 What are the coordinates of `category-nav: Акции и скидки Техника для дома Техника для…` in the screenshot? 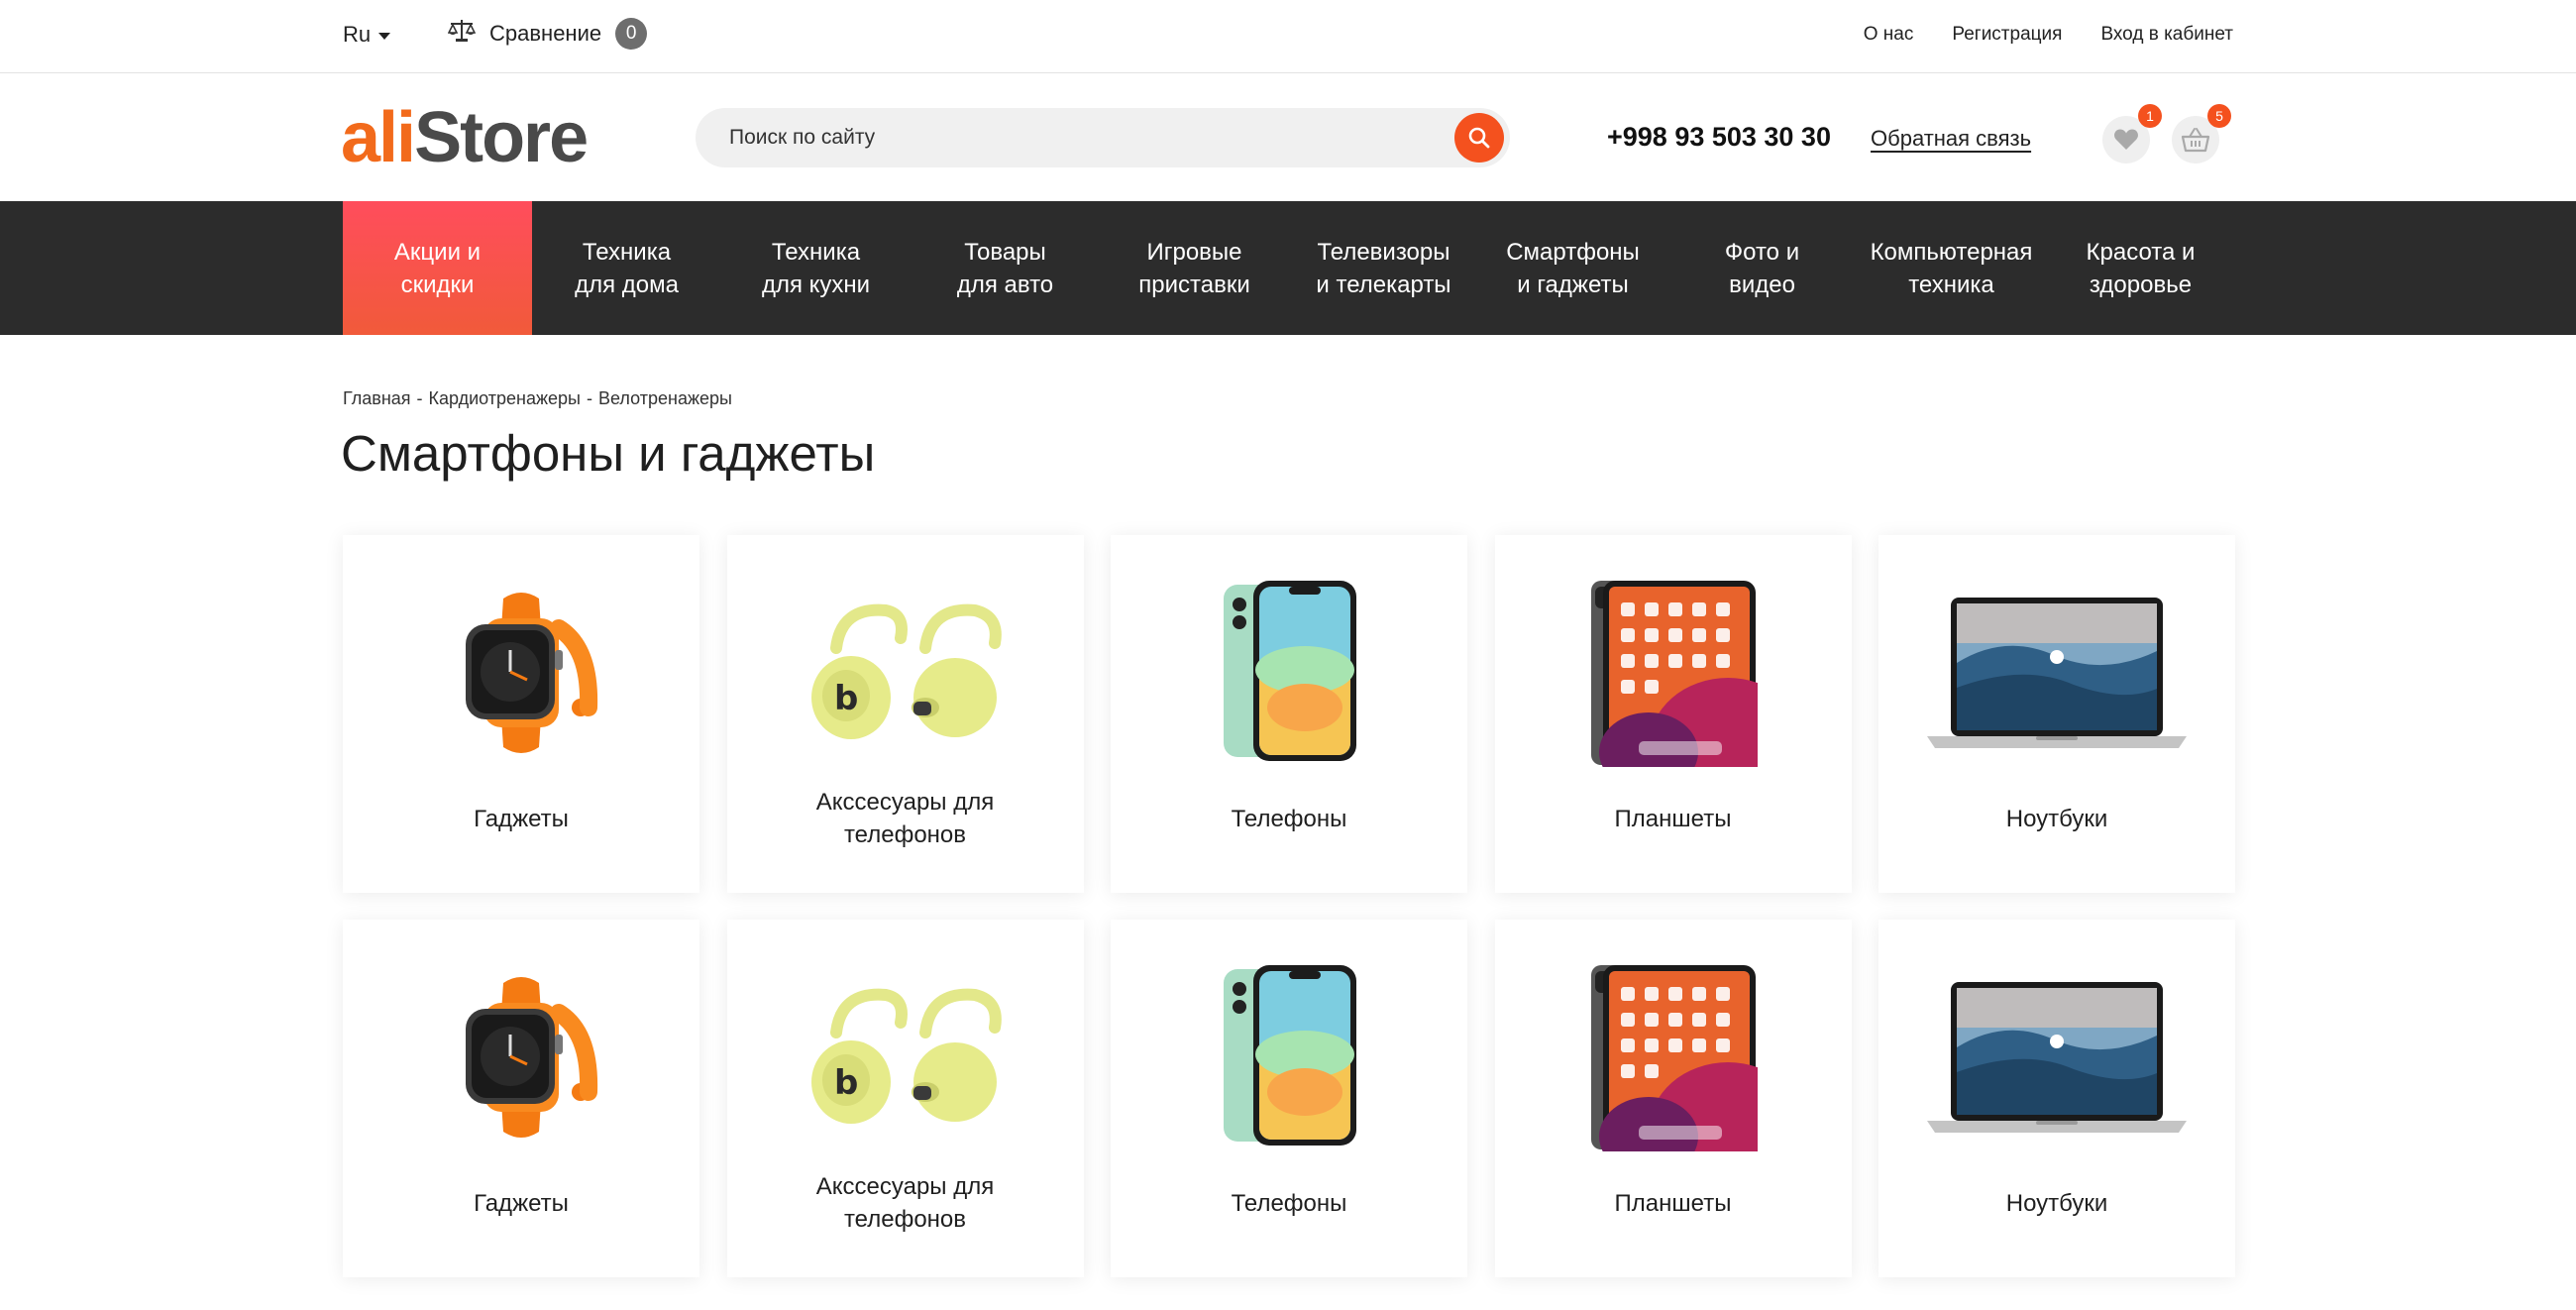 It's located at (1288, 268).